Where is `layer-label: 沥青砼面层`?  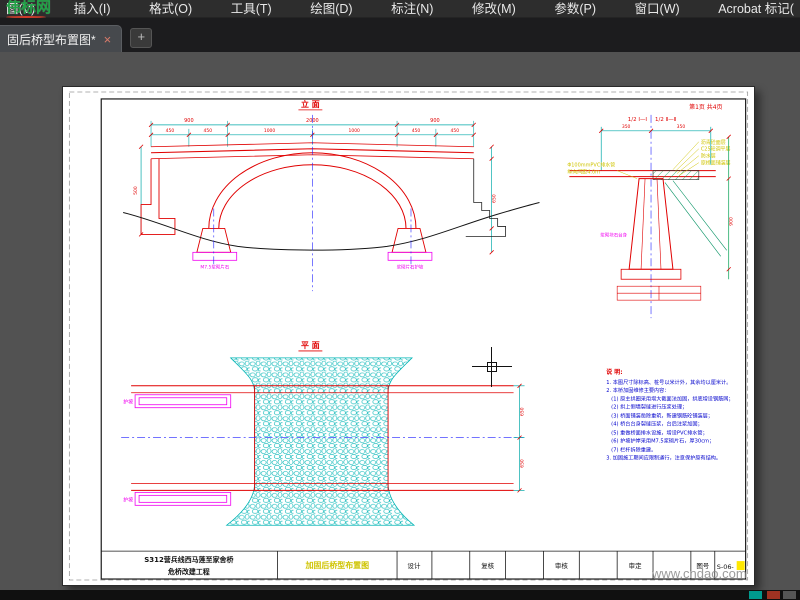
layer-label: 沥青砼面层 is located at coordinates (713, 142).